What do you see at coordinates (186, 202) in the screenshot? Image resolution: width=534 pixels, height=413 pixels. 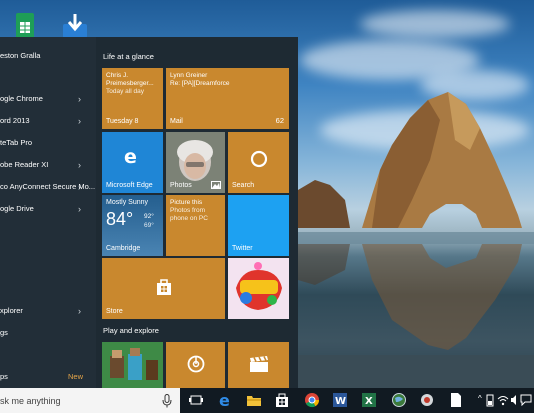 I see `picture-line-1: Picture this` at bounding box center [186, 202].